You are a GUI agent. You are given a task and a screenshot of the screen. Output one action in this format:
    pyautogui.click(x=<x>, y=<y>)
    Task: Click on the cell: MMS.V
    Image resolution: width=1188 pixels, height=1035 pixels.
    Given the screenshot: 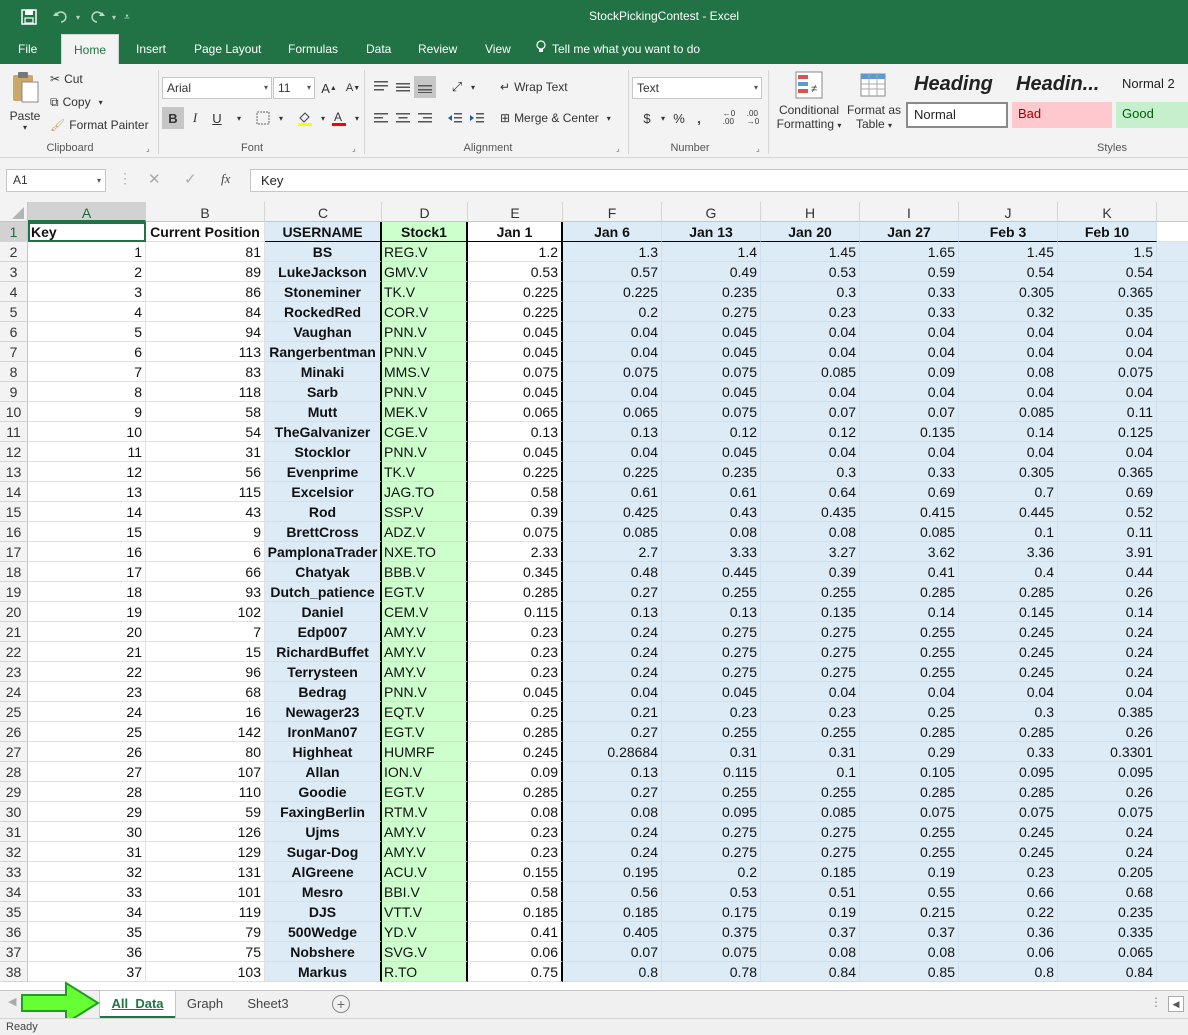 What is the action you would take?
    pyautogui.click(x=425, y=372)
    